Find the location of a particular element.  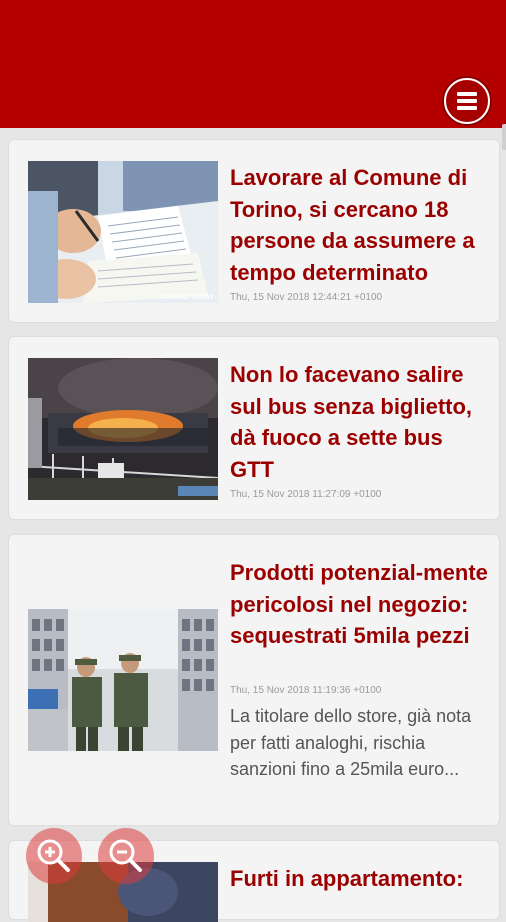

article-title: Furti in appartamento: is located at coordinates (361, 879).